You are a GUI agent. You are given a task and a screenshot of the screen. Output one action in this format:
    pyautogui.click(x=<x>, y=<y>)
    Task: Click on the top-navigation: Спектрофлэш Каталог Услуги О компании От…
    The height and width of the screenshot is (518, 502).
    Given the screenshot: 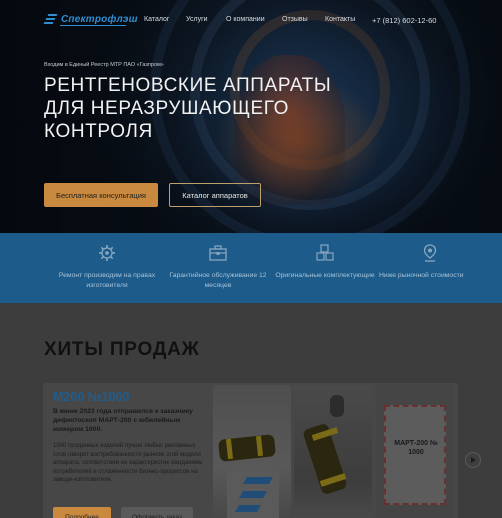 What is the action you would take?
    pyautogui.click(x=251, y=20)
    